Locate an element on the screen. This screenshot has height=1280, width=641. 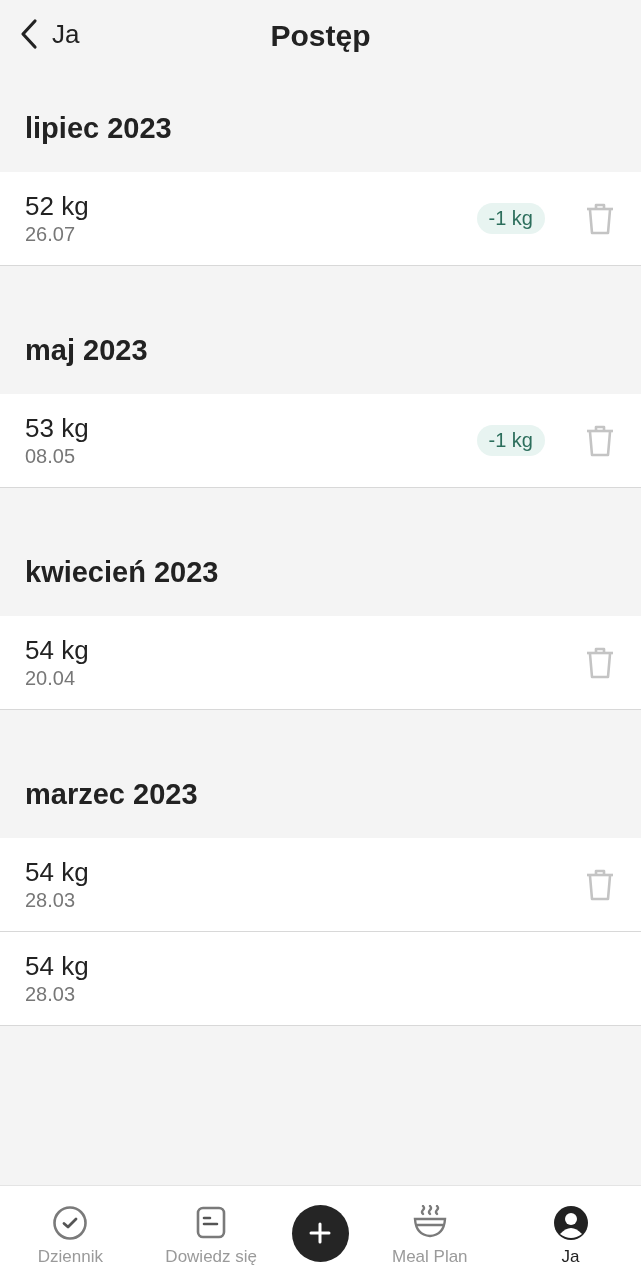
weight-value: 52 kg is located at coordinates (57, 205).